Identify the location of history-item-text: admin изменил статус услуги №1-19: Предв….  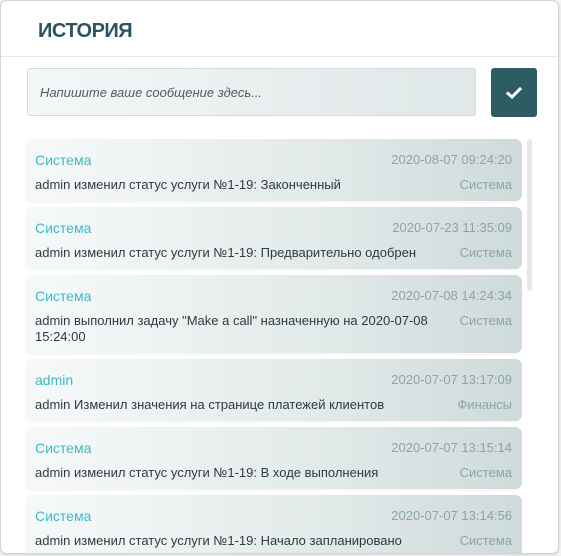
(226, 252).